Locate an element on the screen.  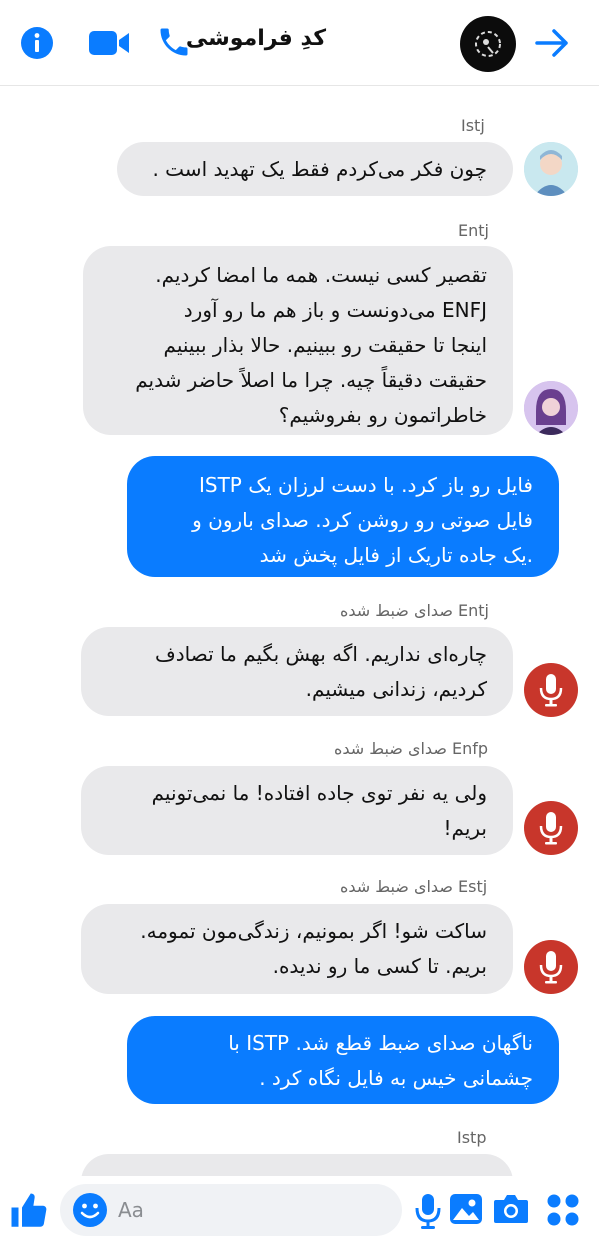
video-call-icon is located at coordinates (109, 43).